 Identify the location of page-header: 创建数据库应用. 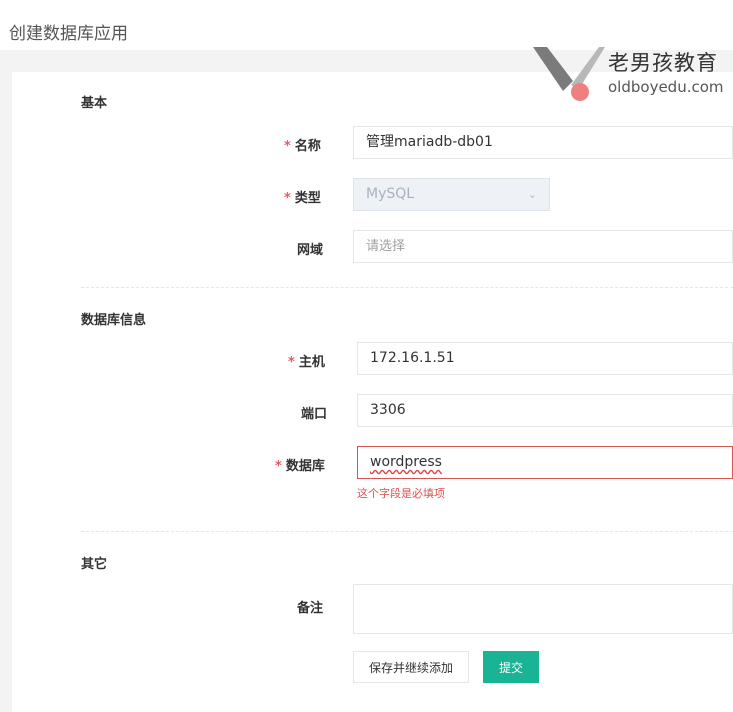
(366, 25).